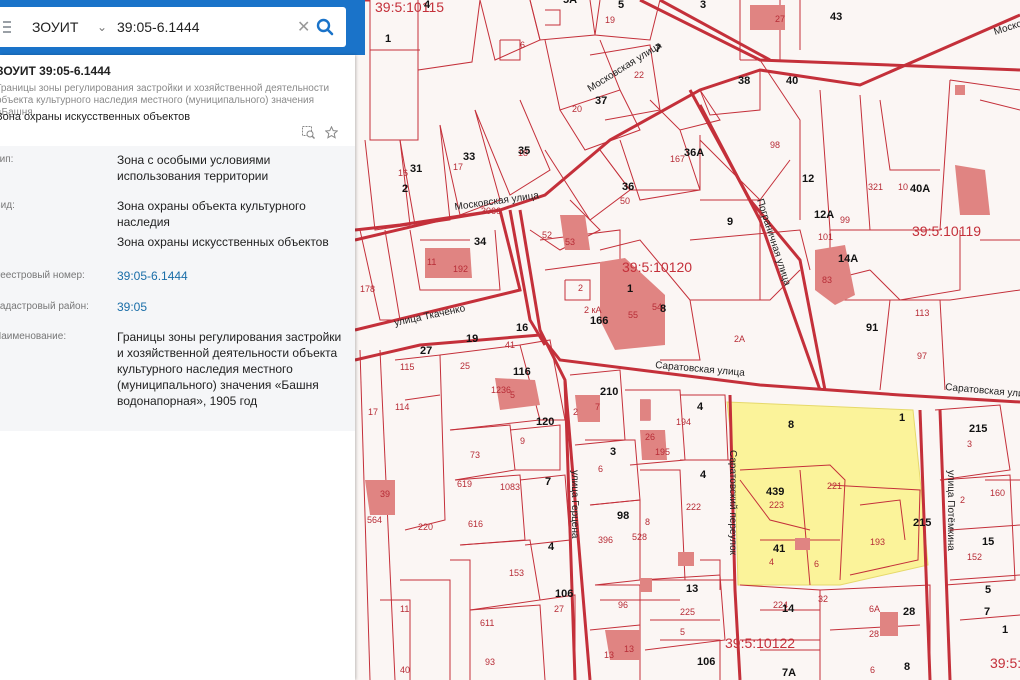 This screenshot has width=1020, height=680. What do you see at coordinates (827, 493) in the screenshot?
I see `highlighted-zone` at bounding box center [827, 493].